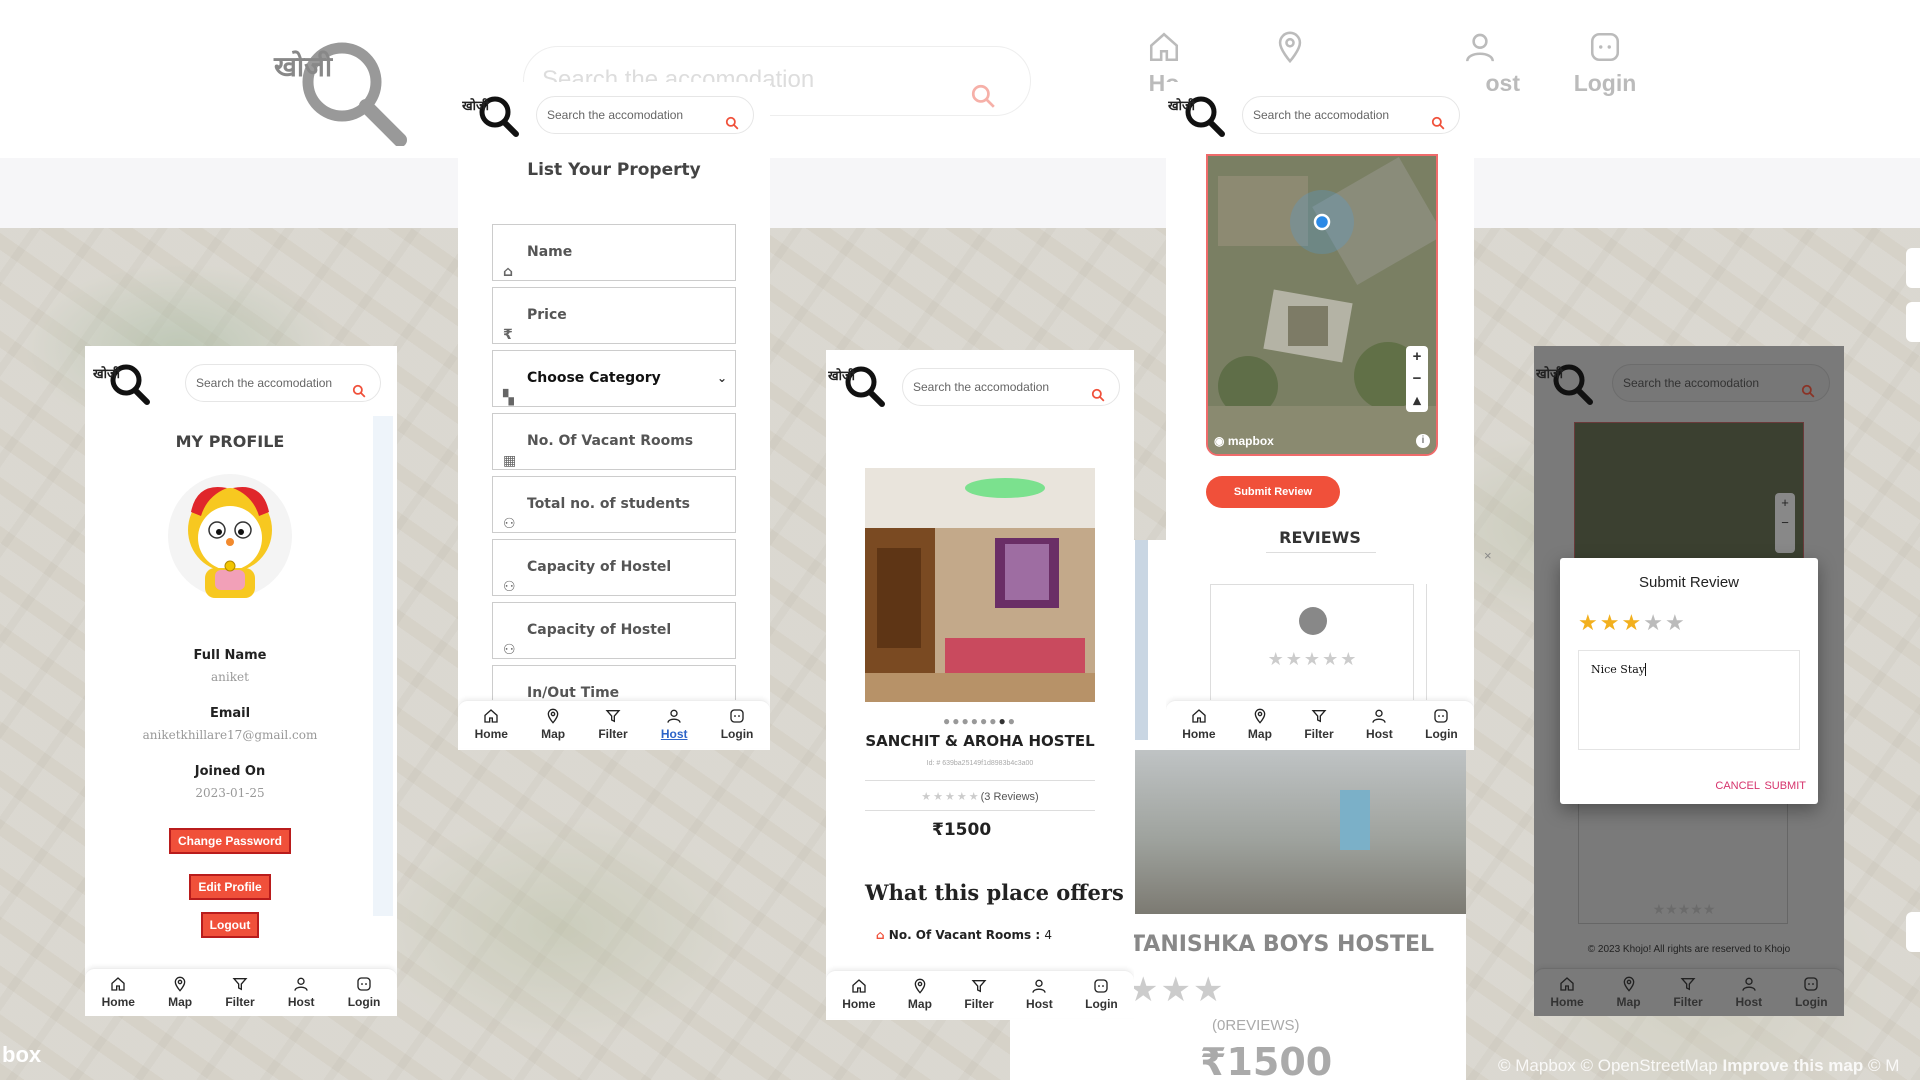  Describe the element at coordinates (1273, 492) in the screenshot. I see `submit-review-button: Submit Review` at that location.